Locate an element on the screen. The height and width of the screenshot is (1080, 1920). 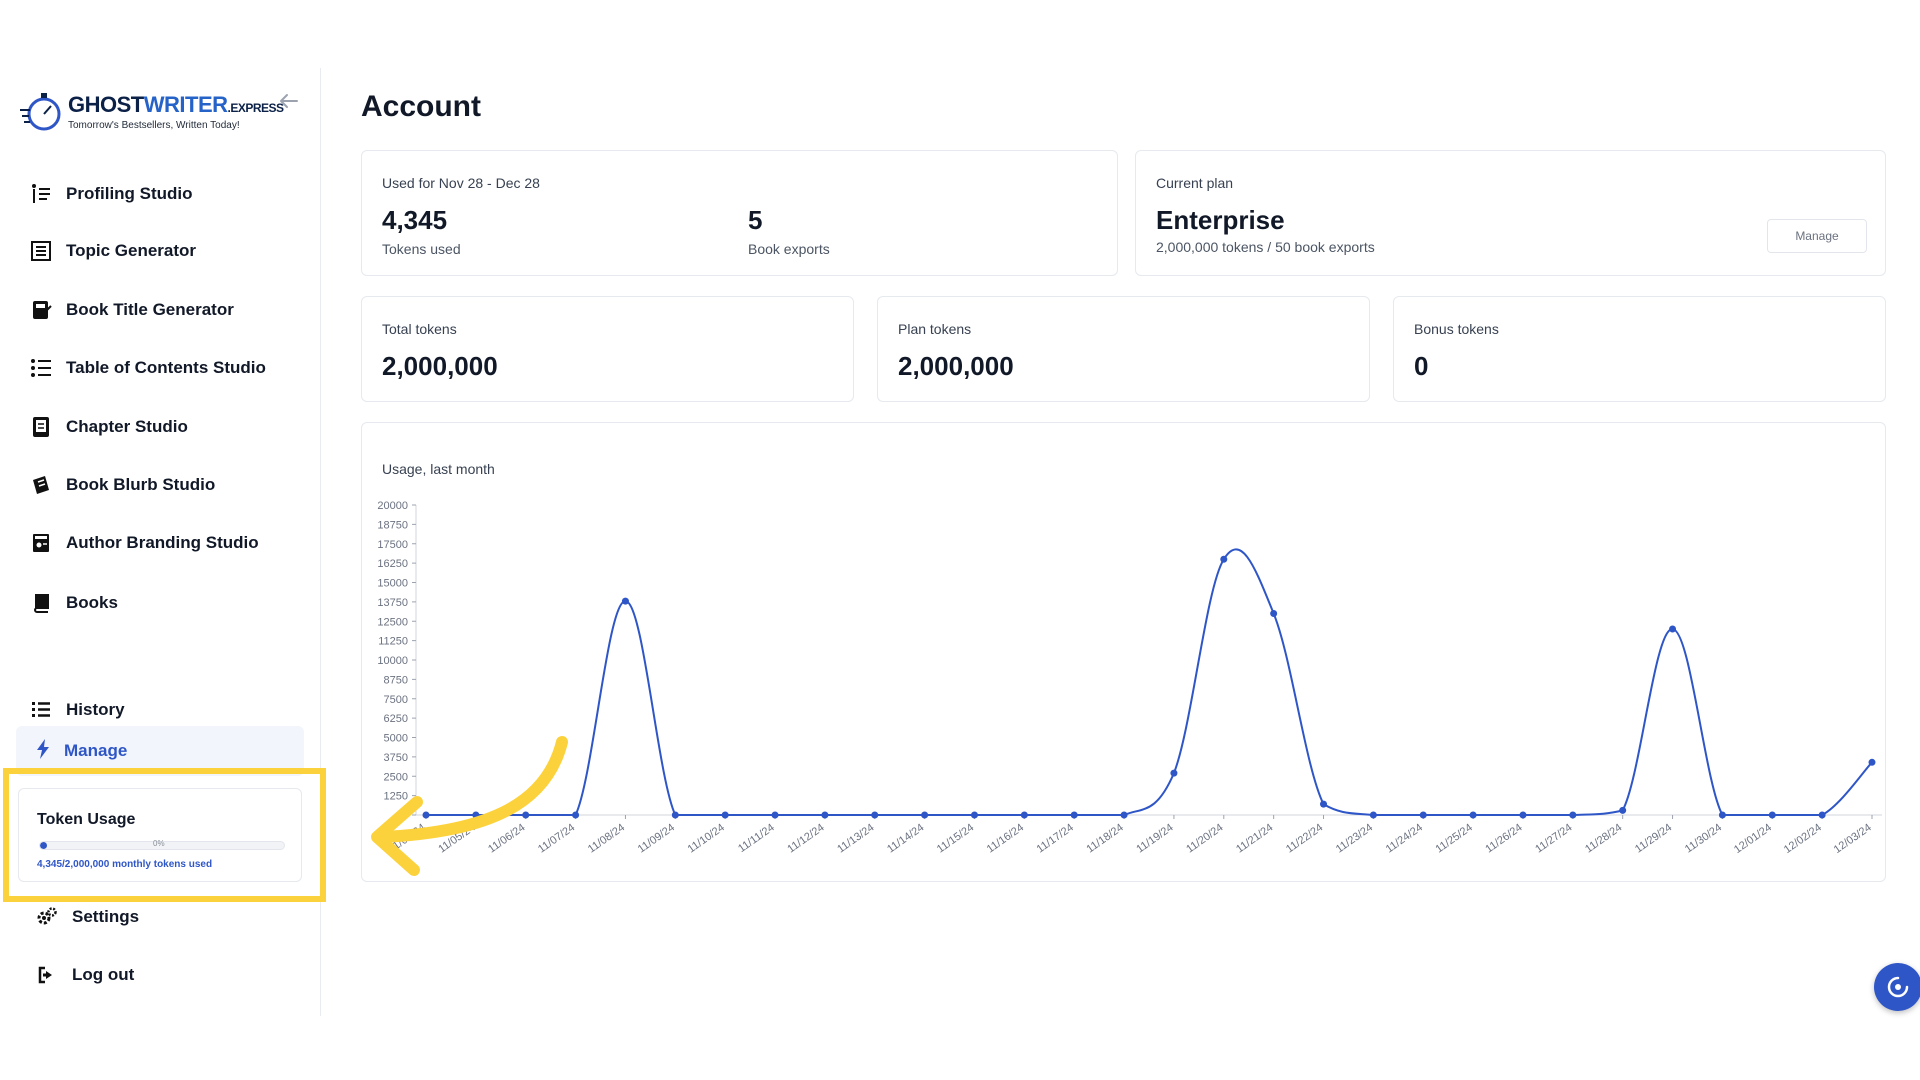
book-icon is located at coordinates (41, 603).